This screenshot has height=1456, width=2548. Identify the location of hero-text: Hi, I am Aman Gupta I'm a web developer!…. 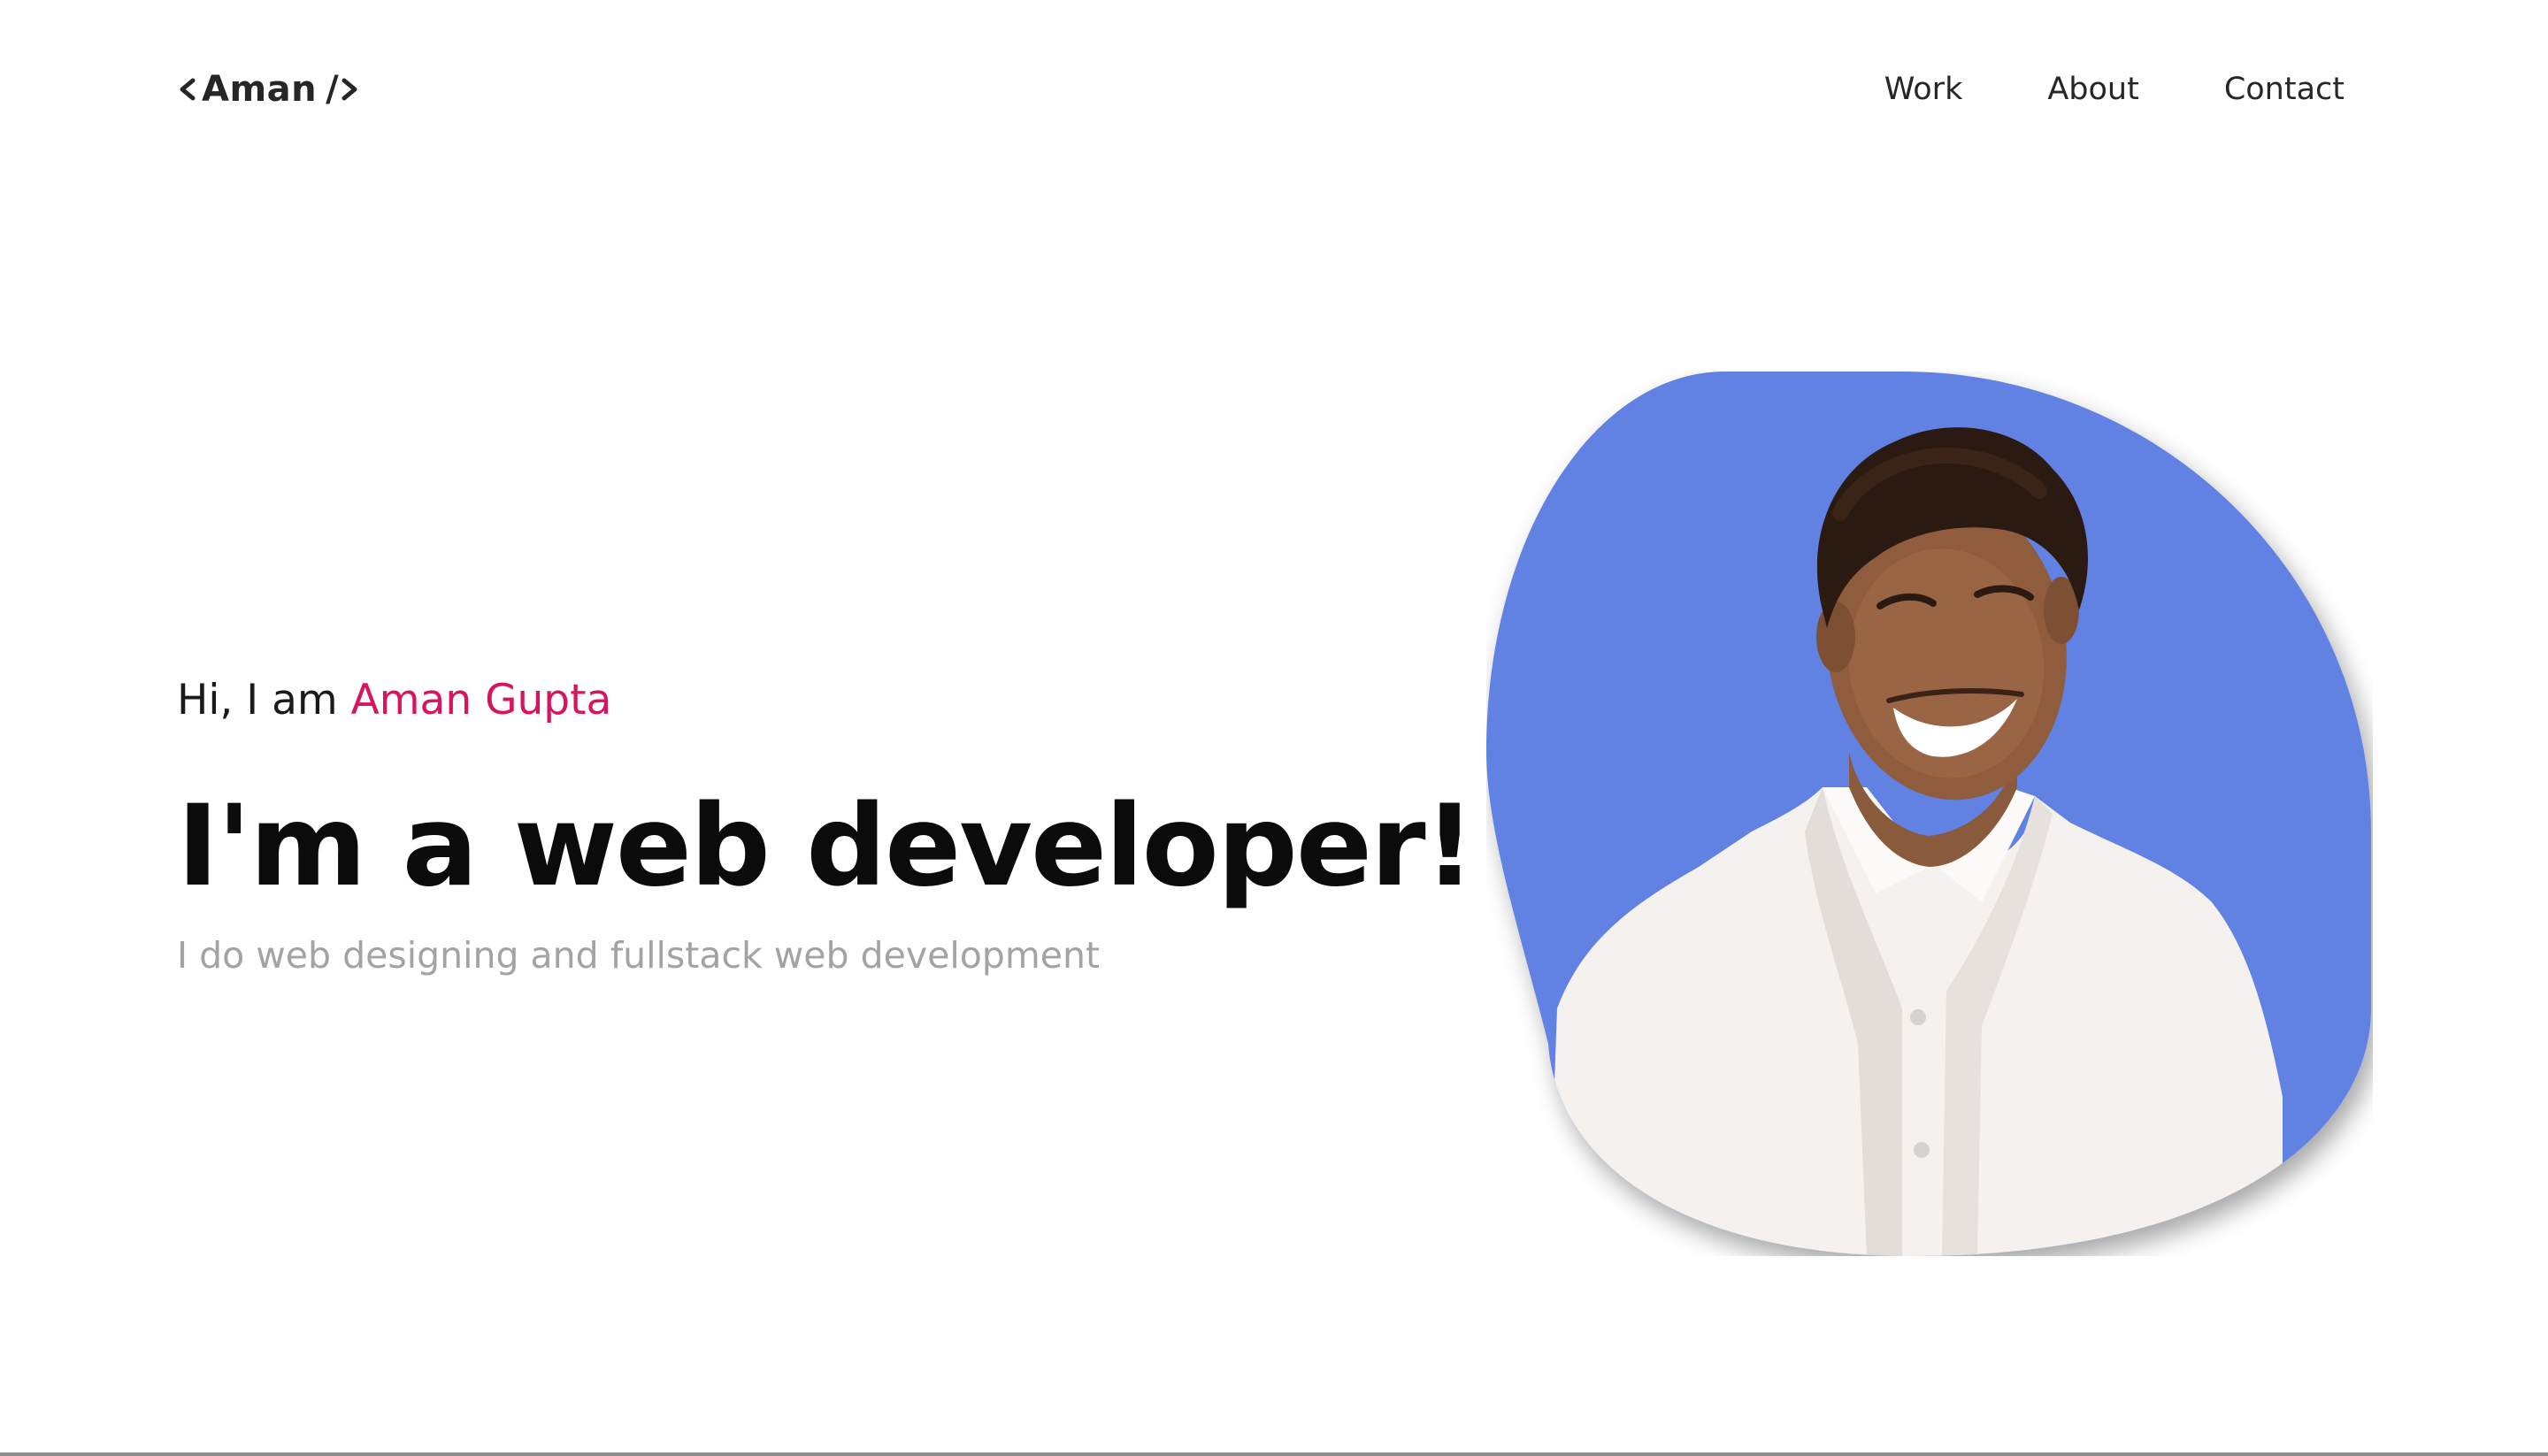
(840, 821).